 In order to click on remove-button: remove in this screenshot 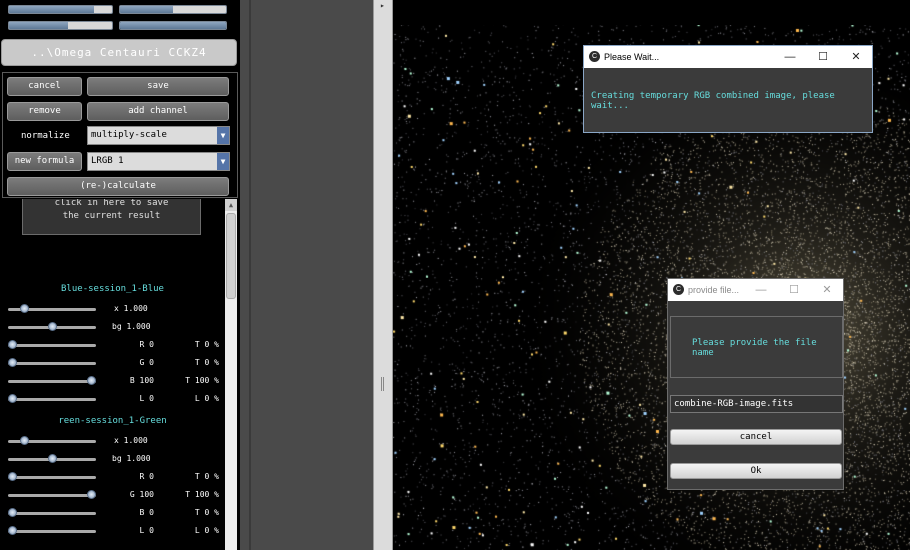, I will do `click(44, 111)`.